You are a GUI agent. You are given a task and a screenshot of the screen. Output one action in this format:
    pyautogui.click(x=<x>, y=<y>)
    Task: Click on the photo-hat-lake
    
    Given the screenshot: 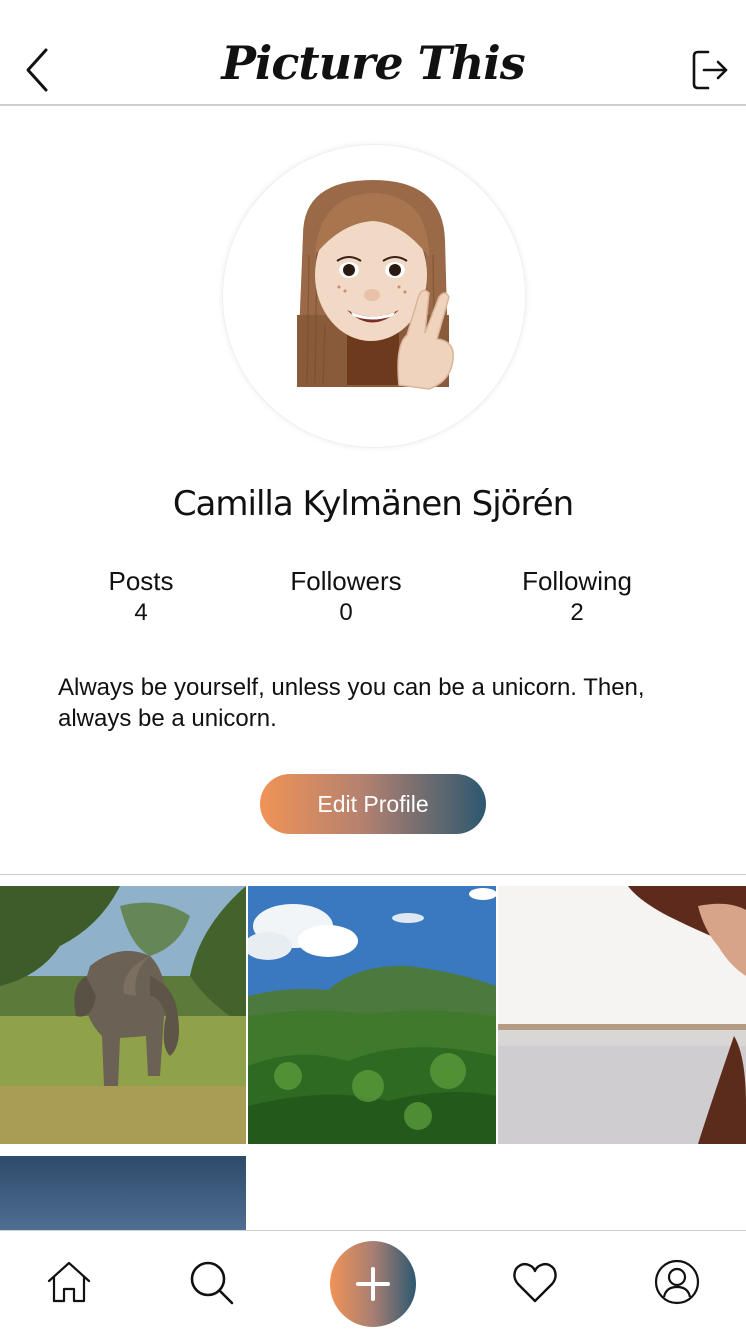 What is the action you would take?
    pyautogui.click(x=622, y=1015)
    